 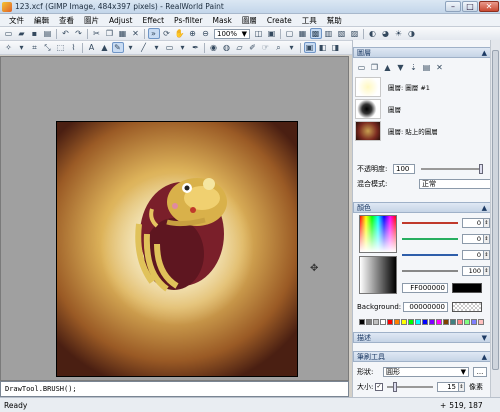 What do you see at coordinates (329, 33) in the screenshot?
I see `layers-view-icon: ▥` at bounding box center [329, 33].